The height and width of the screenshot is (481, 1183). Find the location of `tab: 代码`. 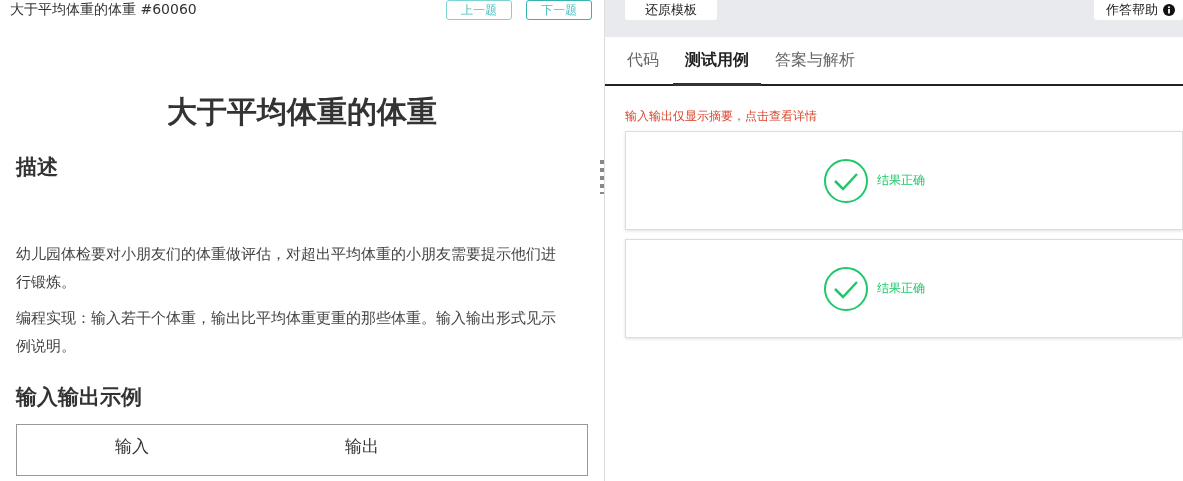

tab: 代码 is located at coordinates (643, 61).